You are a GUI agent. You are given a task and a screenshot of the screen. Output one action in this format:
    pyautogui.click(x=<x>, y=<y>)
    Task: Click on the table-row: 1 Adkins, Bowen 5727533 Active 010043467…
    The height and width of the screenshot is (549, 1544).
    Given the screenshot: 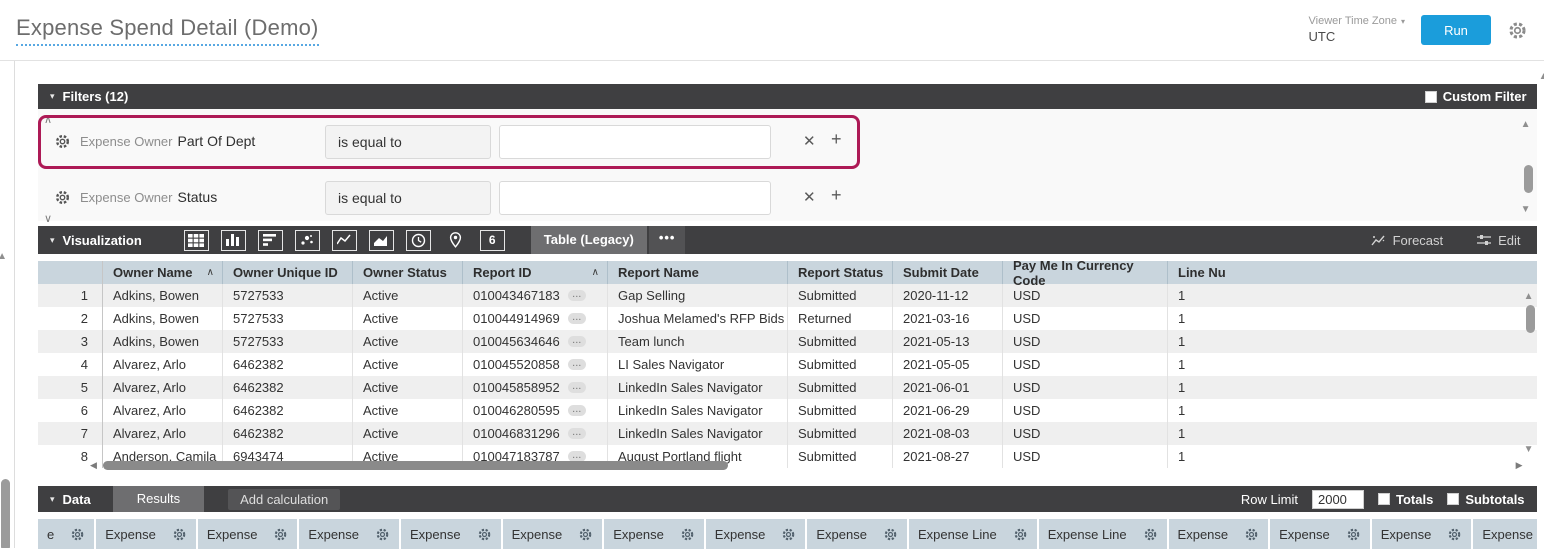 What is the action you would take?
    pyautogui.click(x=787, y=295)
    